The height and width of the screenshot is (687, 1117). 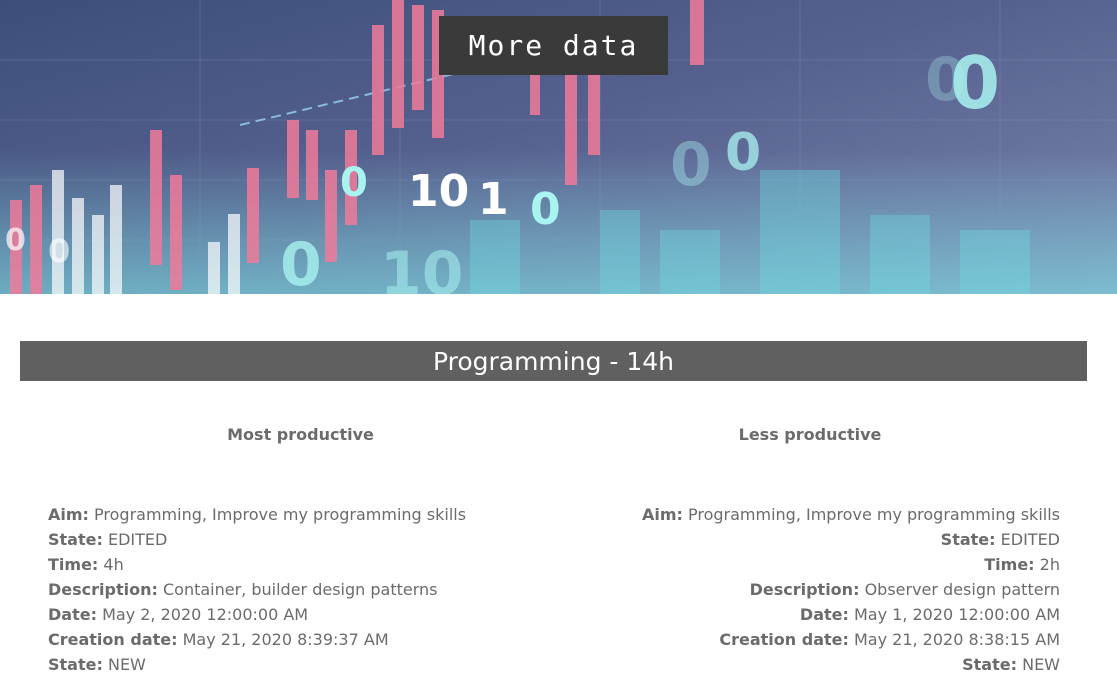 What do you see at coordinates (904, 589) in the screenshot?
I see `detail-row-description: Description: Observer design pattern` at bounding box center [904, 589].